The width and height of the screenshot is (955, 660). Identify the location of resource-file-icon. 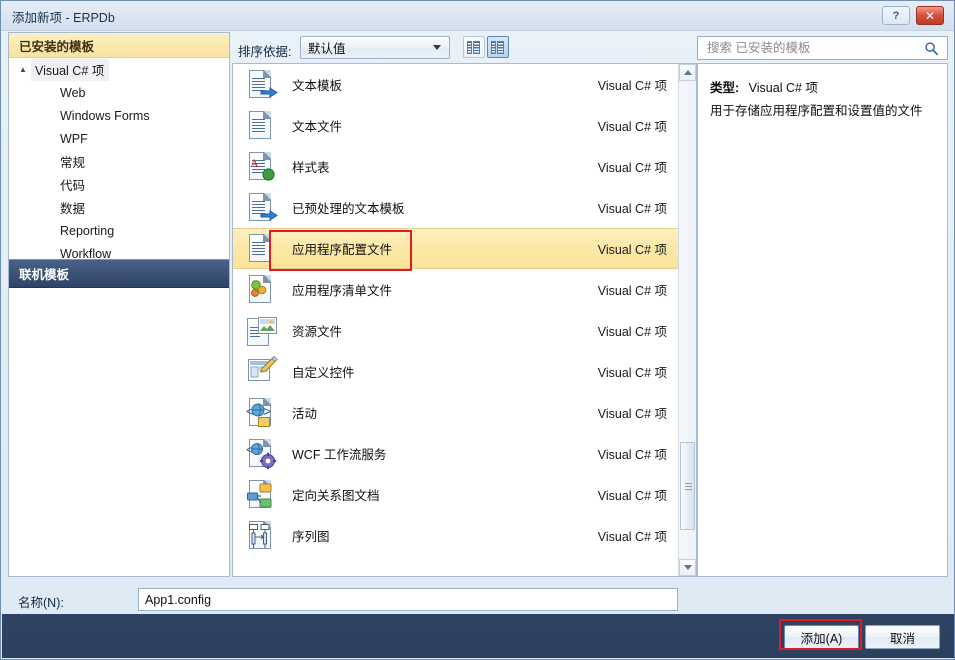
(262, 331).